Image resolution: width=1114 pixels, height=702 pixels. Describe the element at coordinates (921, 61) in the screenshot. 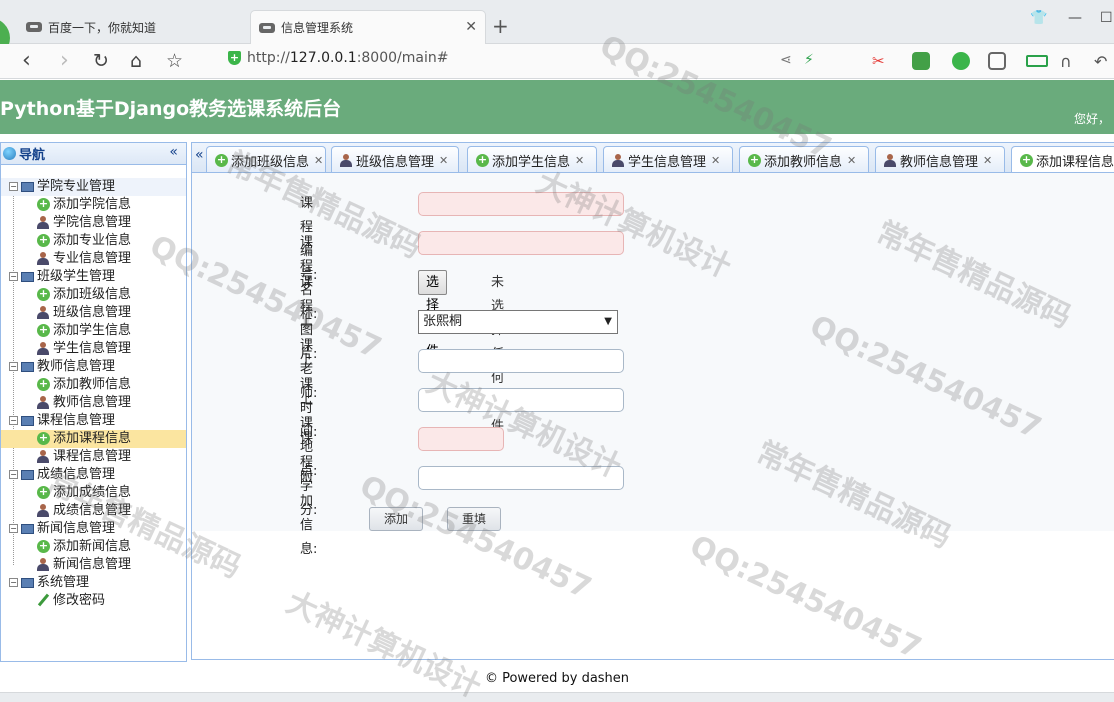

I see `shield-extension-icon` at that location.